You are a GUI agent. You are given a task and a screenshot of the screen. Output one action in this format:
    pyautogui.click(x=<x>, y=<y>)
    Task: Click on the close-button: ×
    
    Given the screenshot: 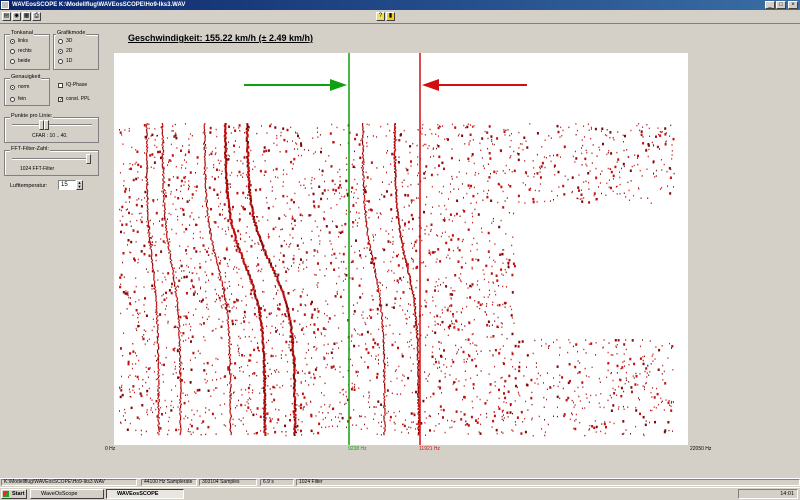 What is the action you would take?
    pyautogui.click(x=793, y=5)
    